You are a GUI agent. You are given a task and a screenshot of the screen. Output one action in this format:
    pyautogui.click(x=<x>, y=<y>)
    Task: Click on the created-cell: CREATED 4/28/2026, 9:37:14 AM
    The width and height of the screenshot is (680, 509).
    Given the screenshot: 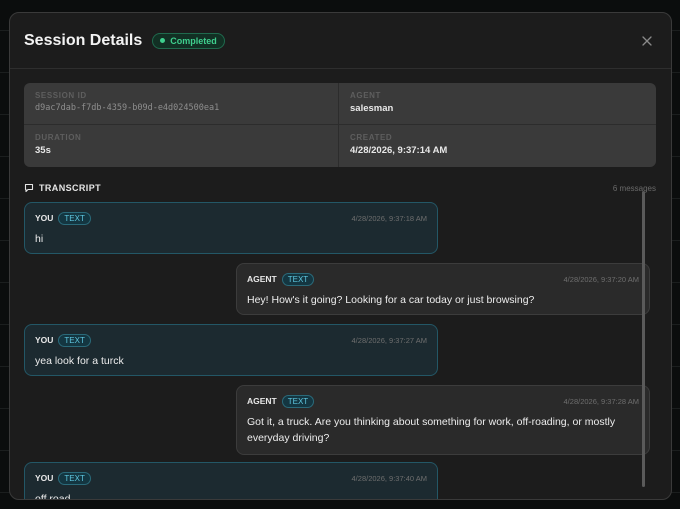 What is the action you would take?
    pyautogui.click(x=497, y=146)
    